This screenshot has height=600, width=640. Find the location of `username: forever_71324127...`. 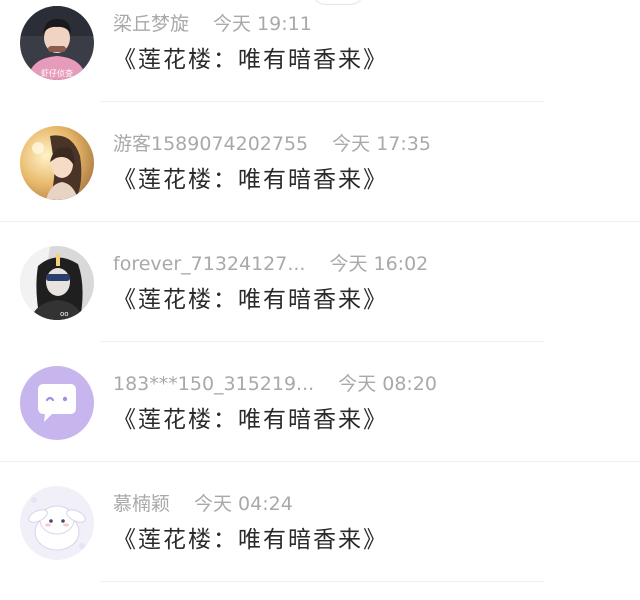

username: forever_71324127... is located at coordinates (209, 264).